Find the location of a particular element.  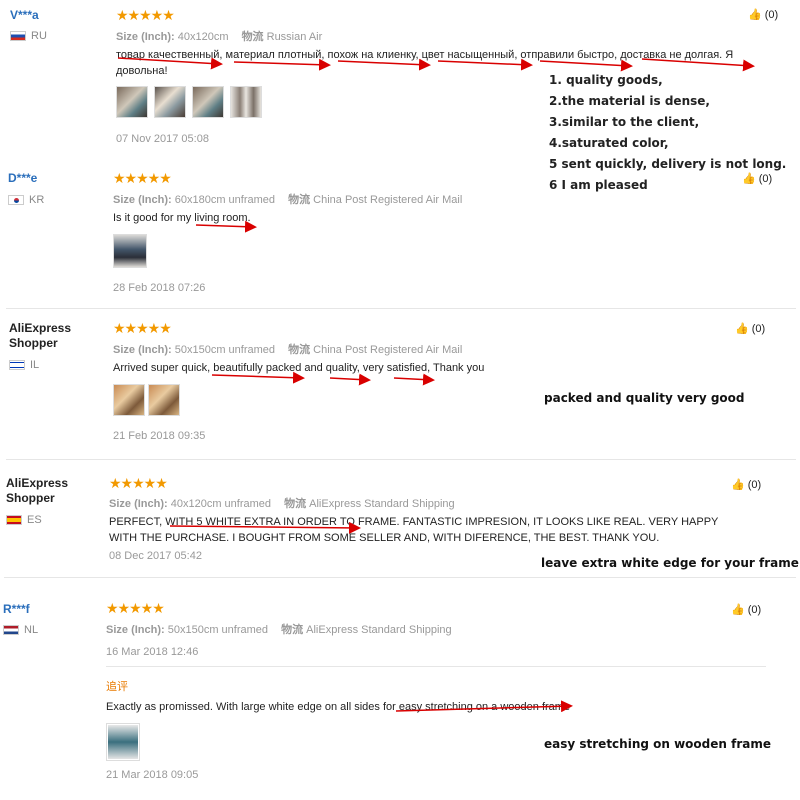

reviewer-country: IL is located at coordinates (24, 365).